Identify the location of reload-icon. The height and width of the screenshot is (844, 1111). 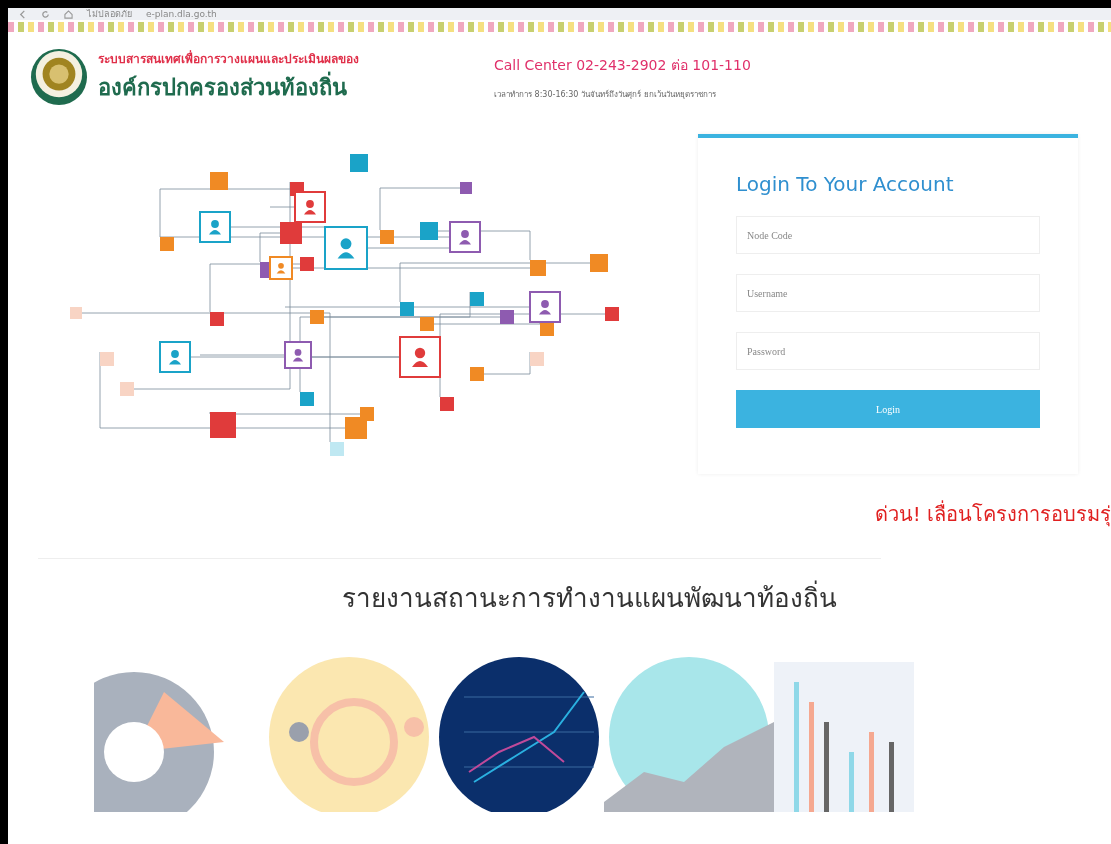
(45, 14).